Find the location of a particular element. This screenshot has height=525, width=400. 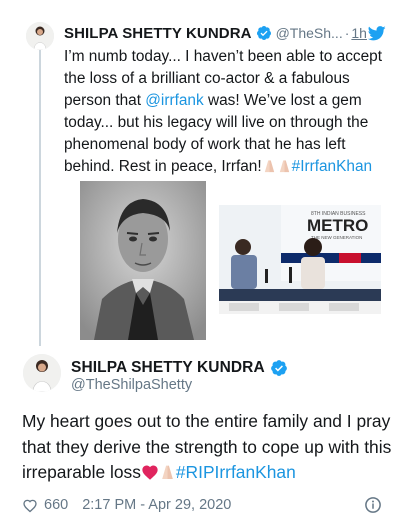

tweet-timestamp: 2:17 PM - Apr 29, 2020 is located at coordinates (156, 505).